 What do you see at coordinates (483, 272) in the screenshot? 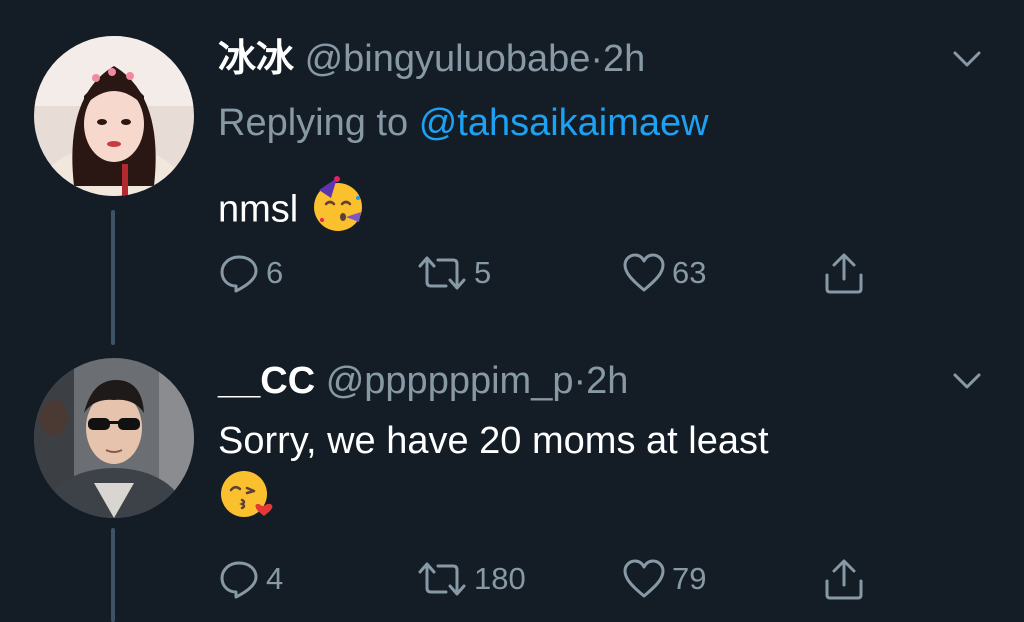
I see `retweet-count: 5` at bounding box center [483, 272].